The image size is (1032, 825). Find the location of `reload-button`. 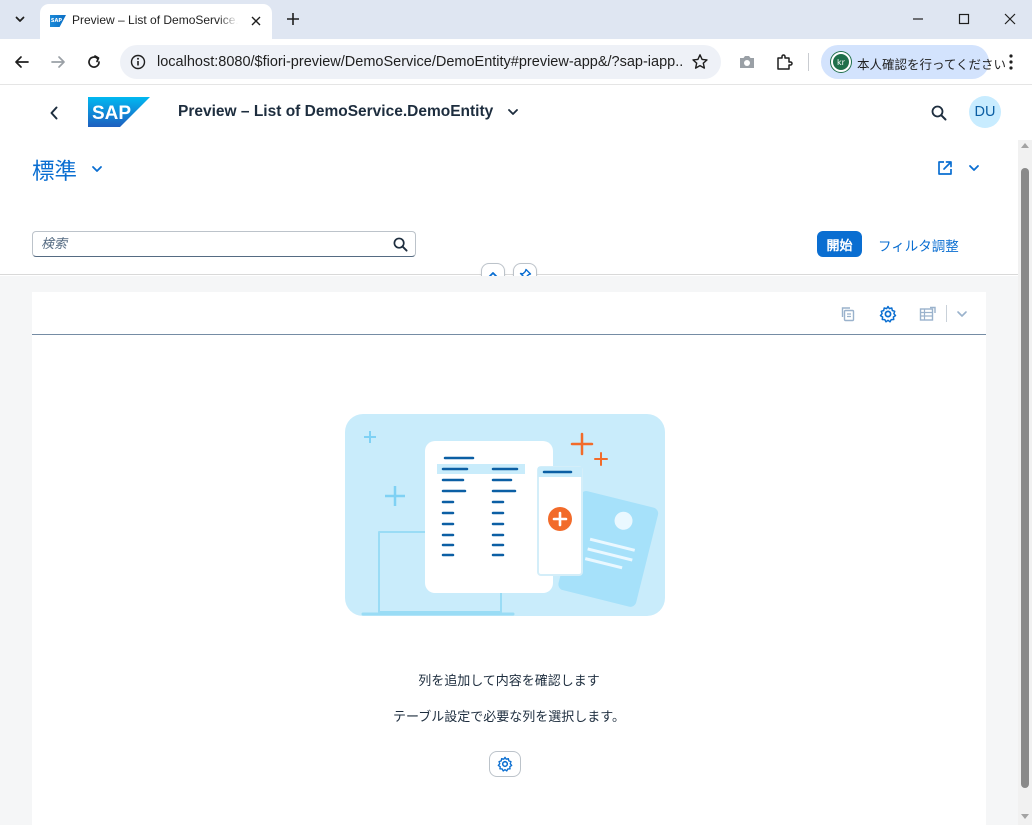

reload-button is located at coordinates (94, 62).